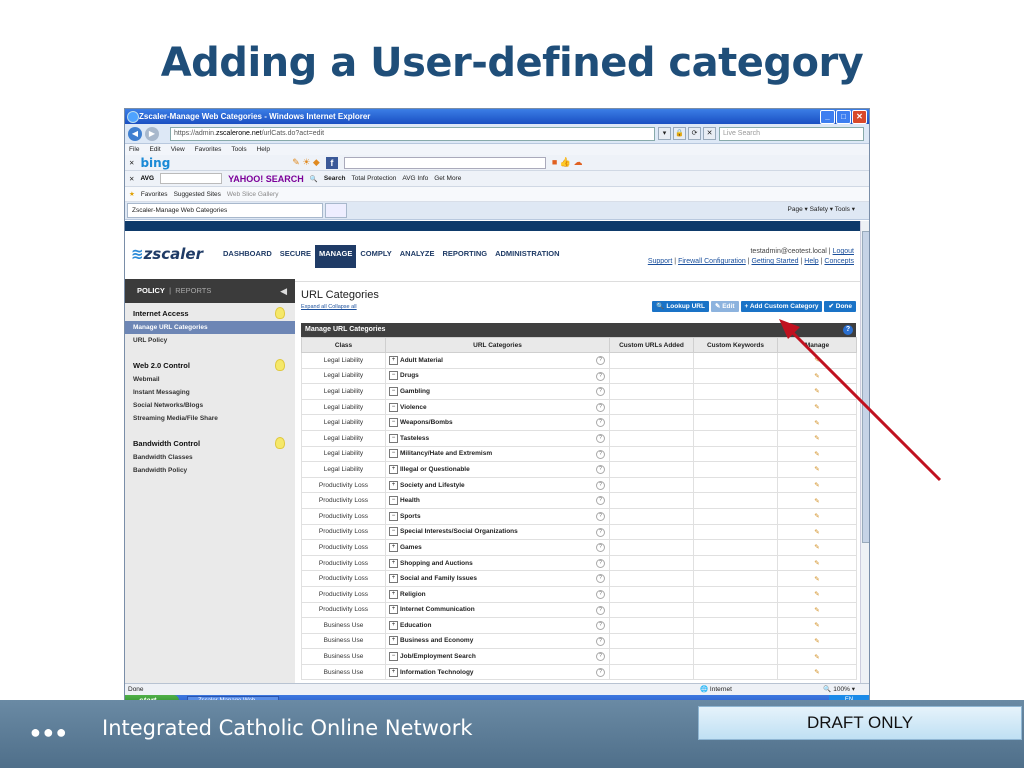 The height and width of the screenshot is (768, 1024). Describe the element at coordinates (680, 306) in the screenshot. I see `lookup-url-button: 🔍 Lookup URL` at that location.